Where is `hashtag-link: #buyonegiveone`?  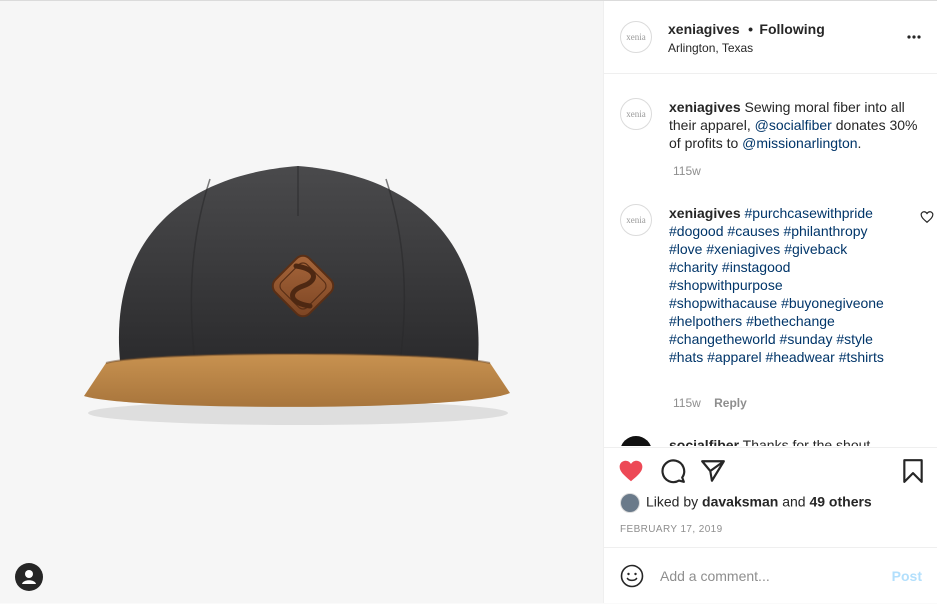
hashtag-link: #buyonegiveone is located at coordinates (832, 303).